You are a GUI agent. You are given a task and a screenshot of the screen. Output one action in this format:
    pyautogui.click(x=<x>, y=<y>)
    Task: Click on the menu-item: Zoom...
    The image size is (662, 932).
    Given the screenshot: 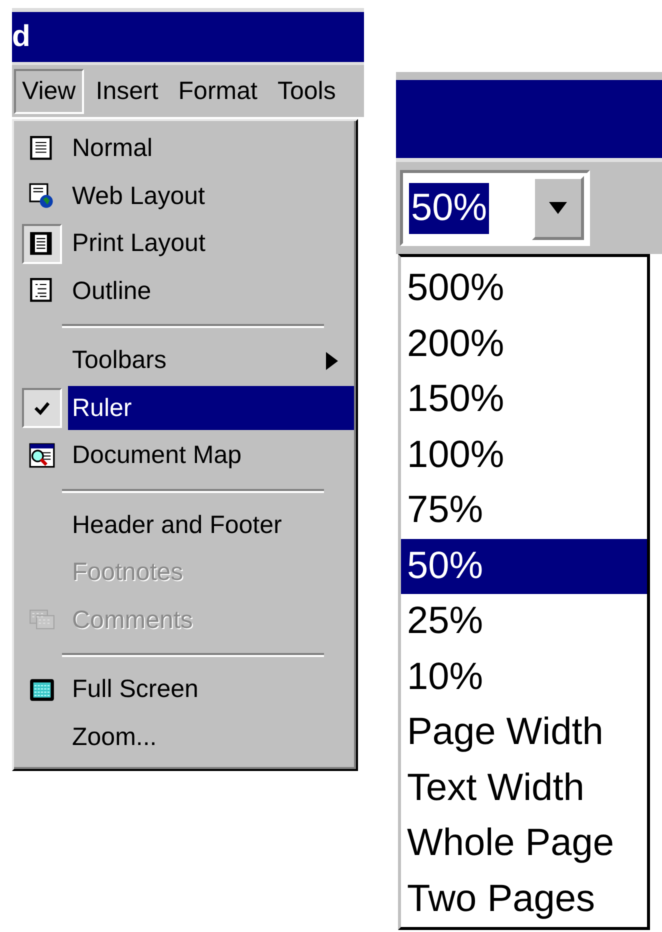 What is the action you would take?
    pyautogui.click(x=211, y=737)
    